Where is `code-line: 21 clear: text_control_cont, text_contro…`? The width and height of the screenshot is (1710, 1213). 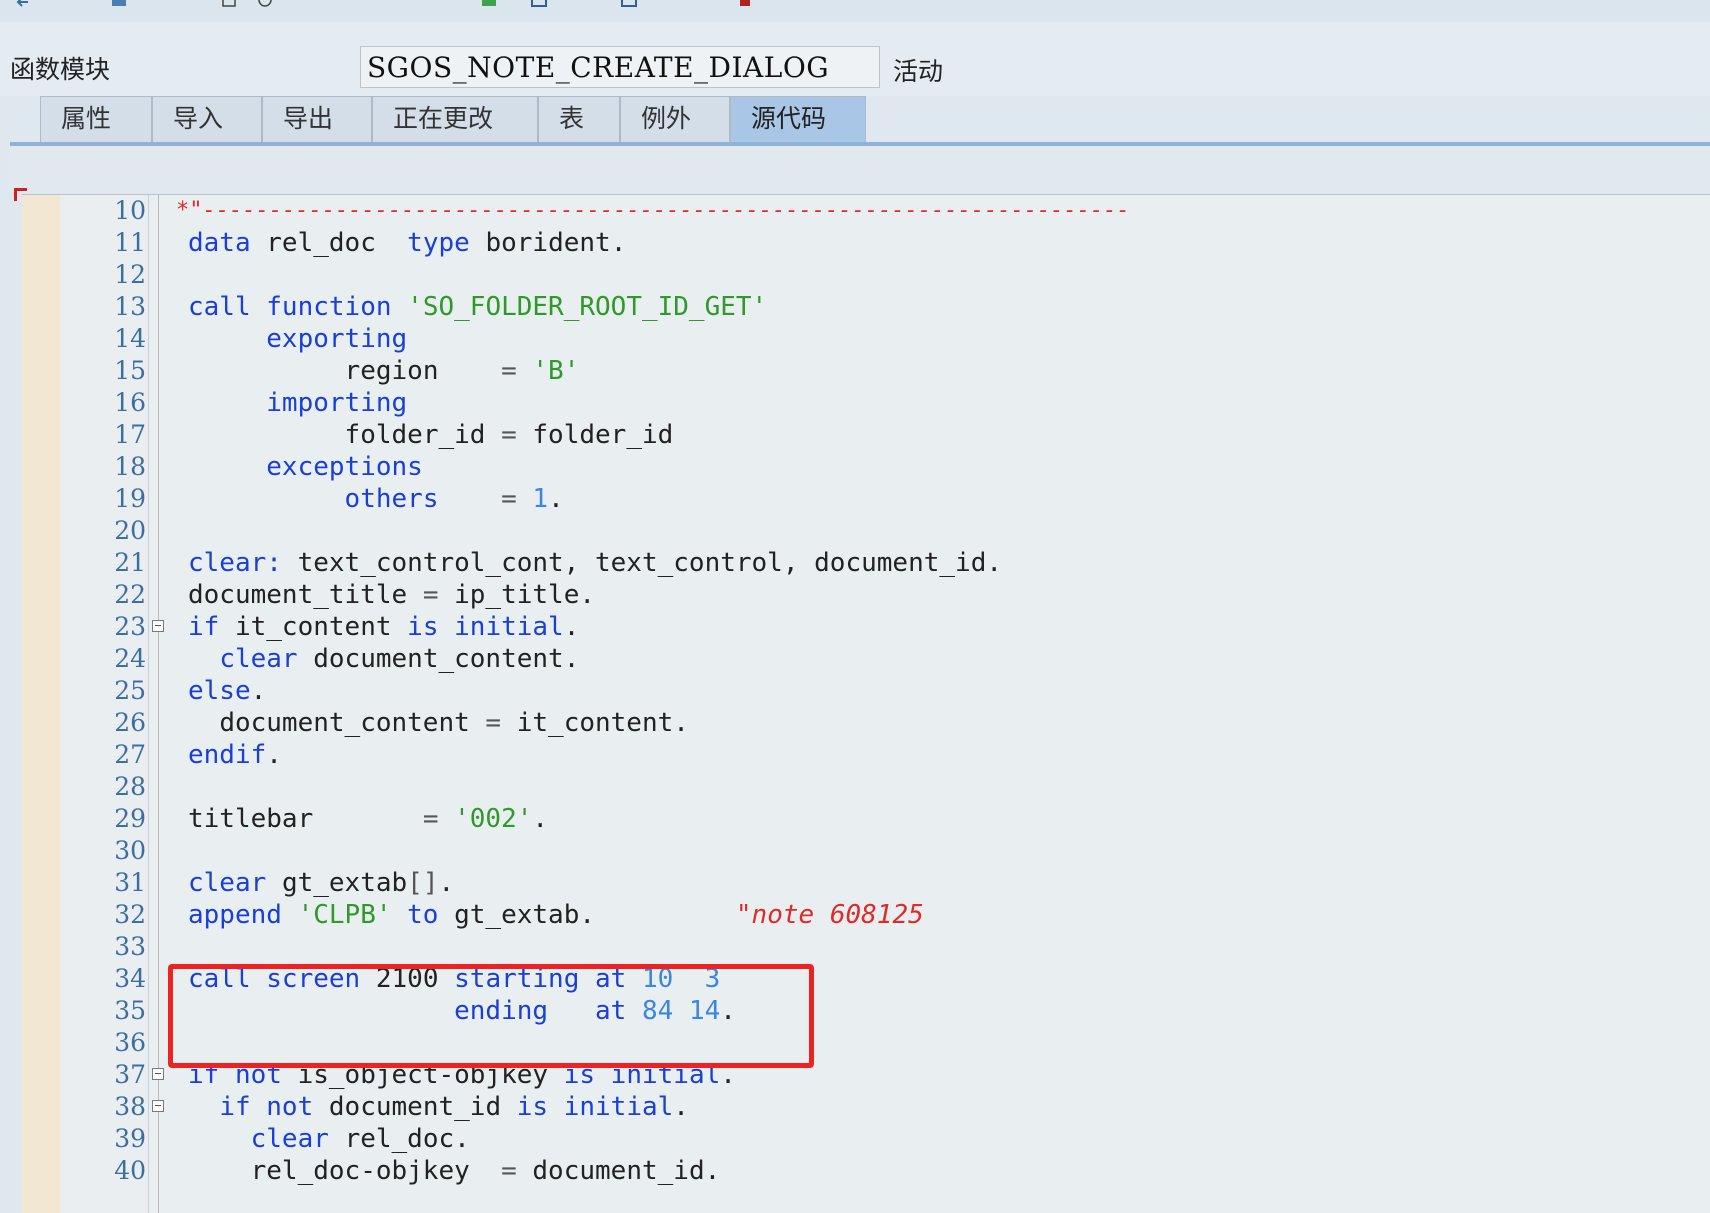
code-line: 21 clear: text_control_cont, text_contro… is located at coordinates (866, 563).